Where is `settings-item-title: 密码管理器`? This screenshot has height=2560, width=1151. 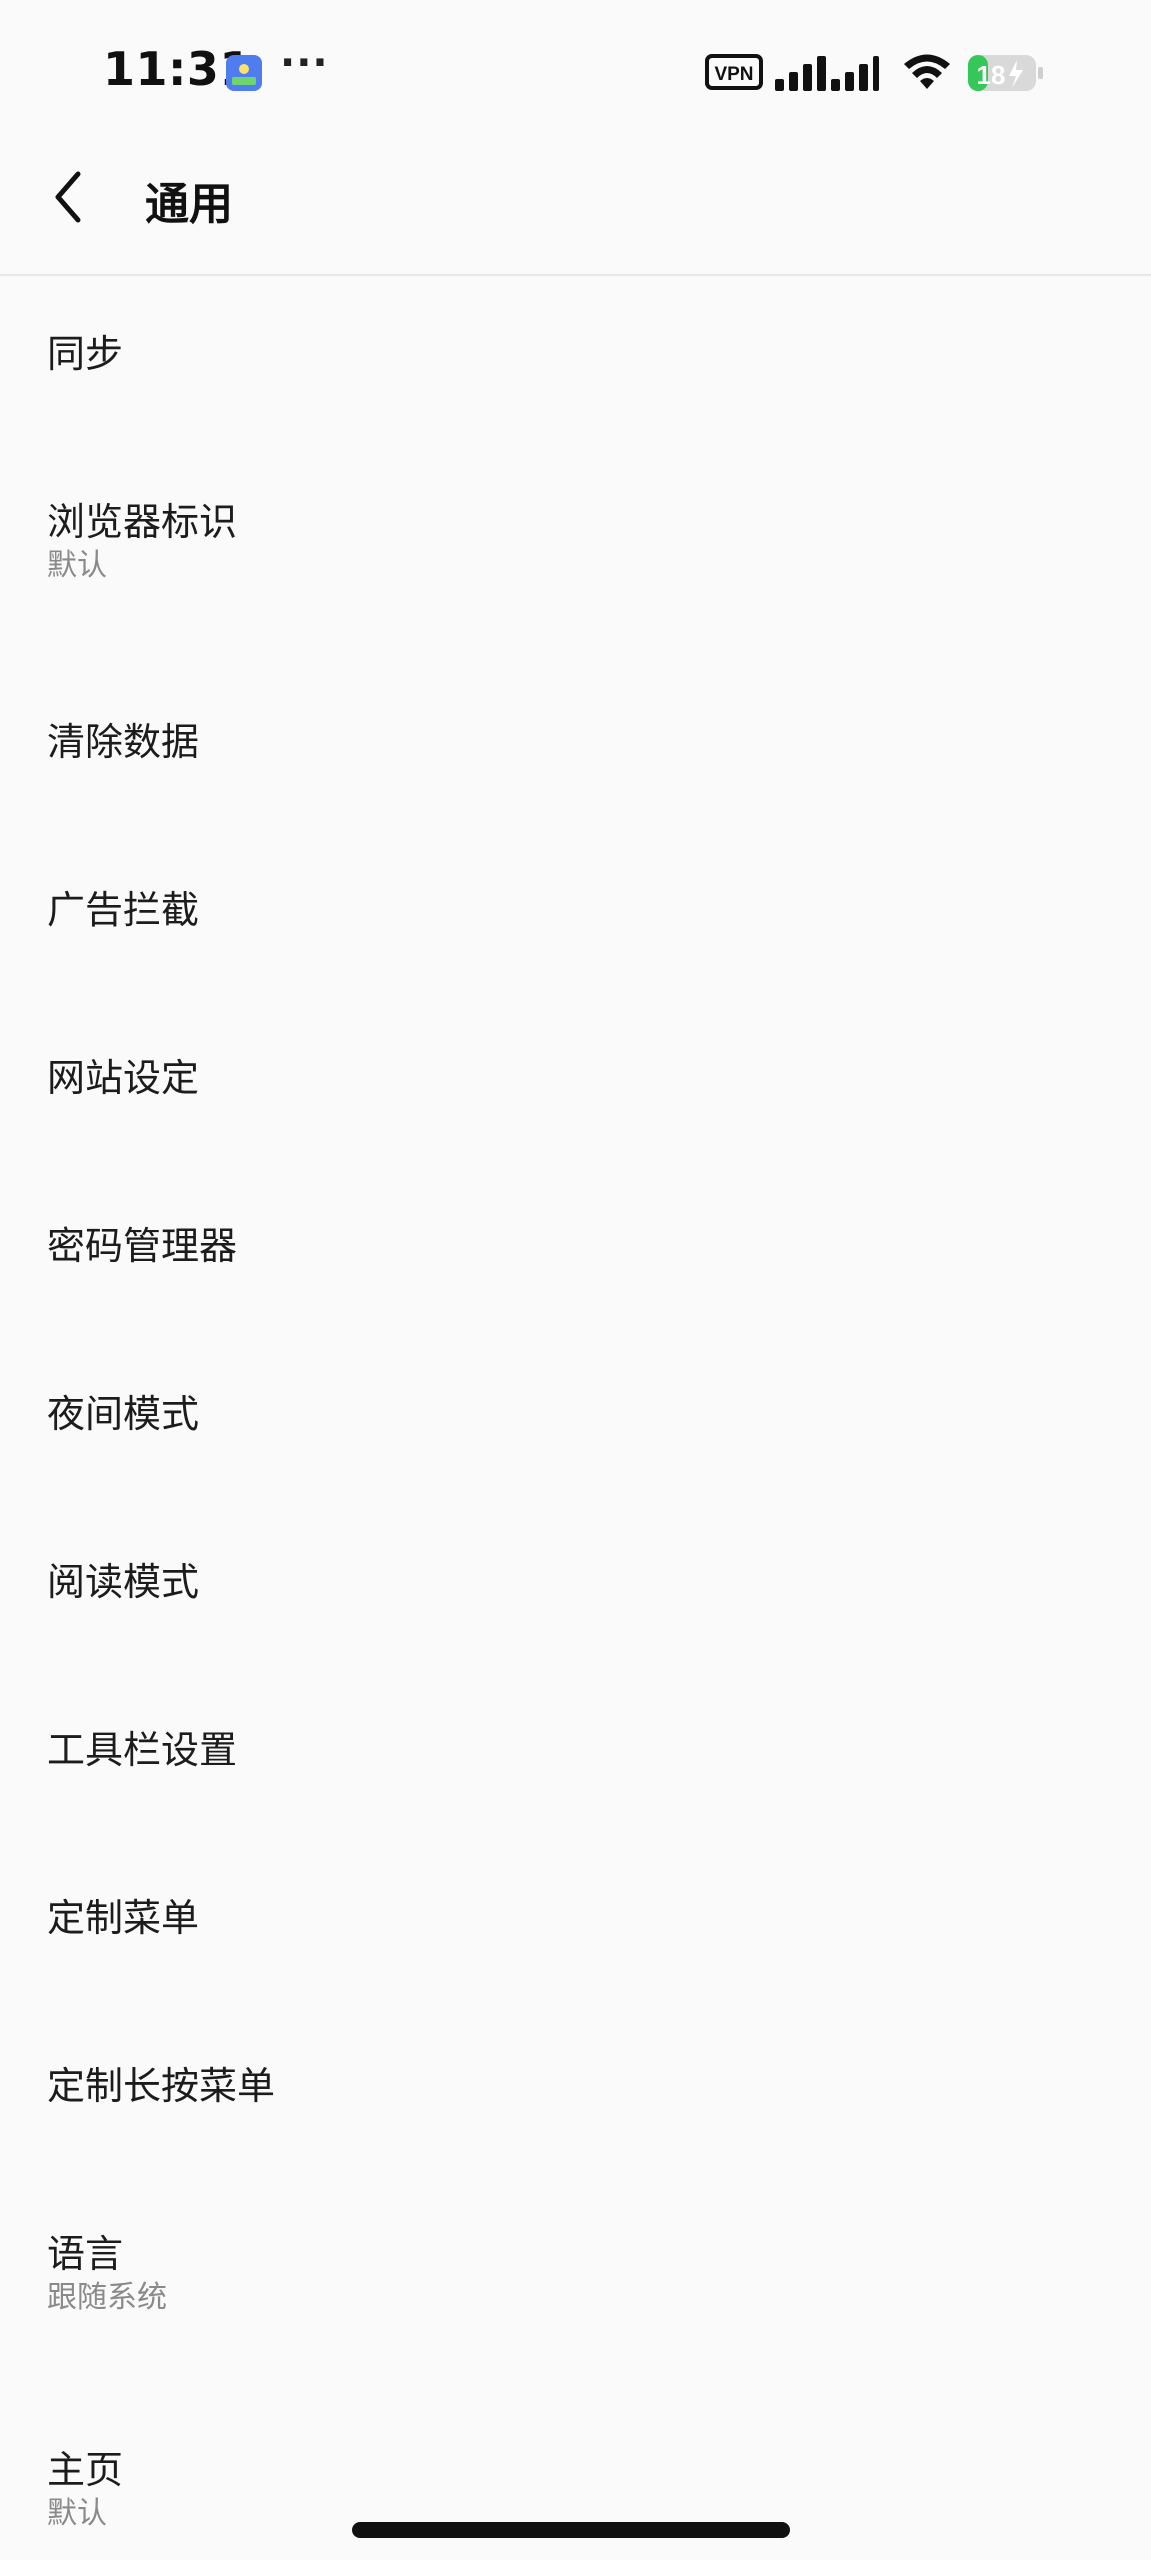 settings-item-title: 密码管理器 is located at coordinates (142, 1246).